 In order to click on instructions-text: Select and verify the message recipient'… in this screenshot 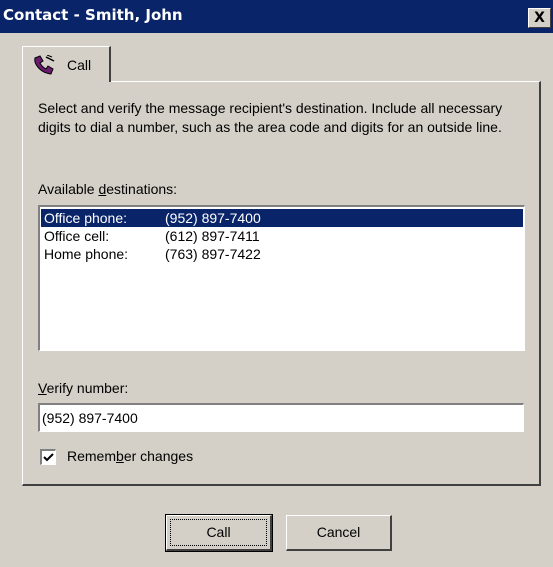, I will do `click(270, 117)`.